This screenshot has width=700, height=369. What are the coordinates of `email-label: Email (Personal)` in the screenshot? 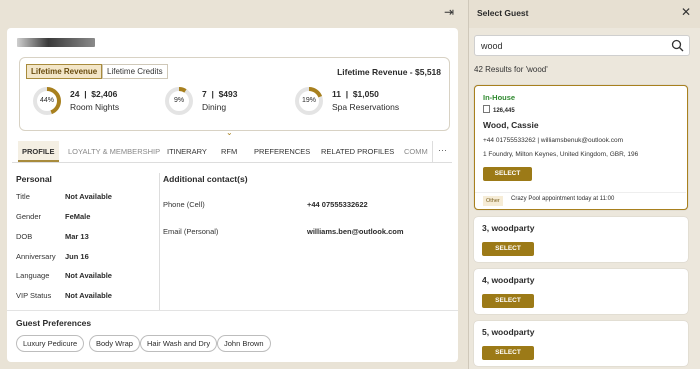 It's located at (191, 231).